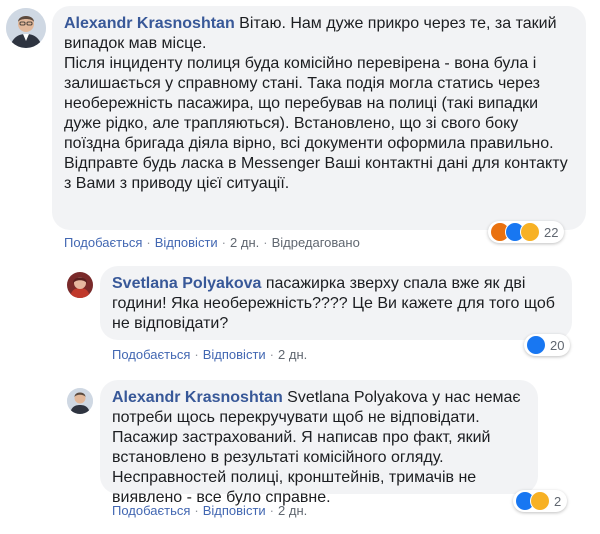 The image size is (600, 534). I want to click on reactions-summary: 22, so click(526, 232).